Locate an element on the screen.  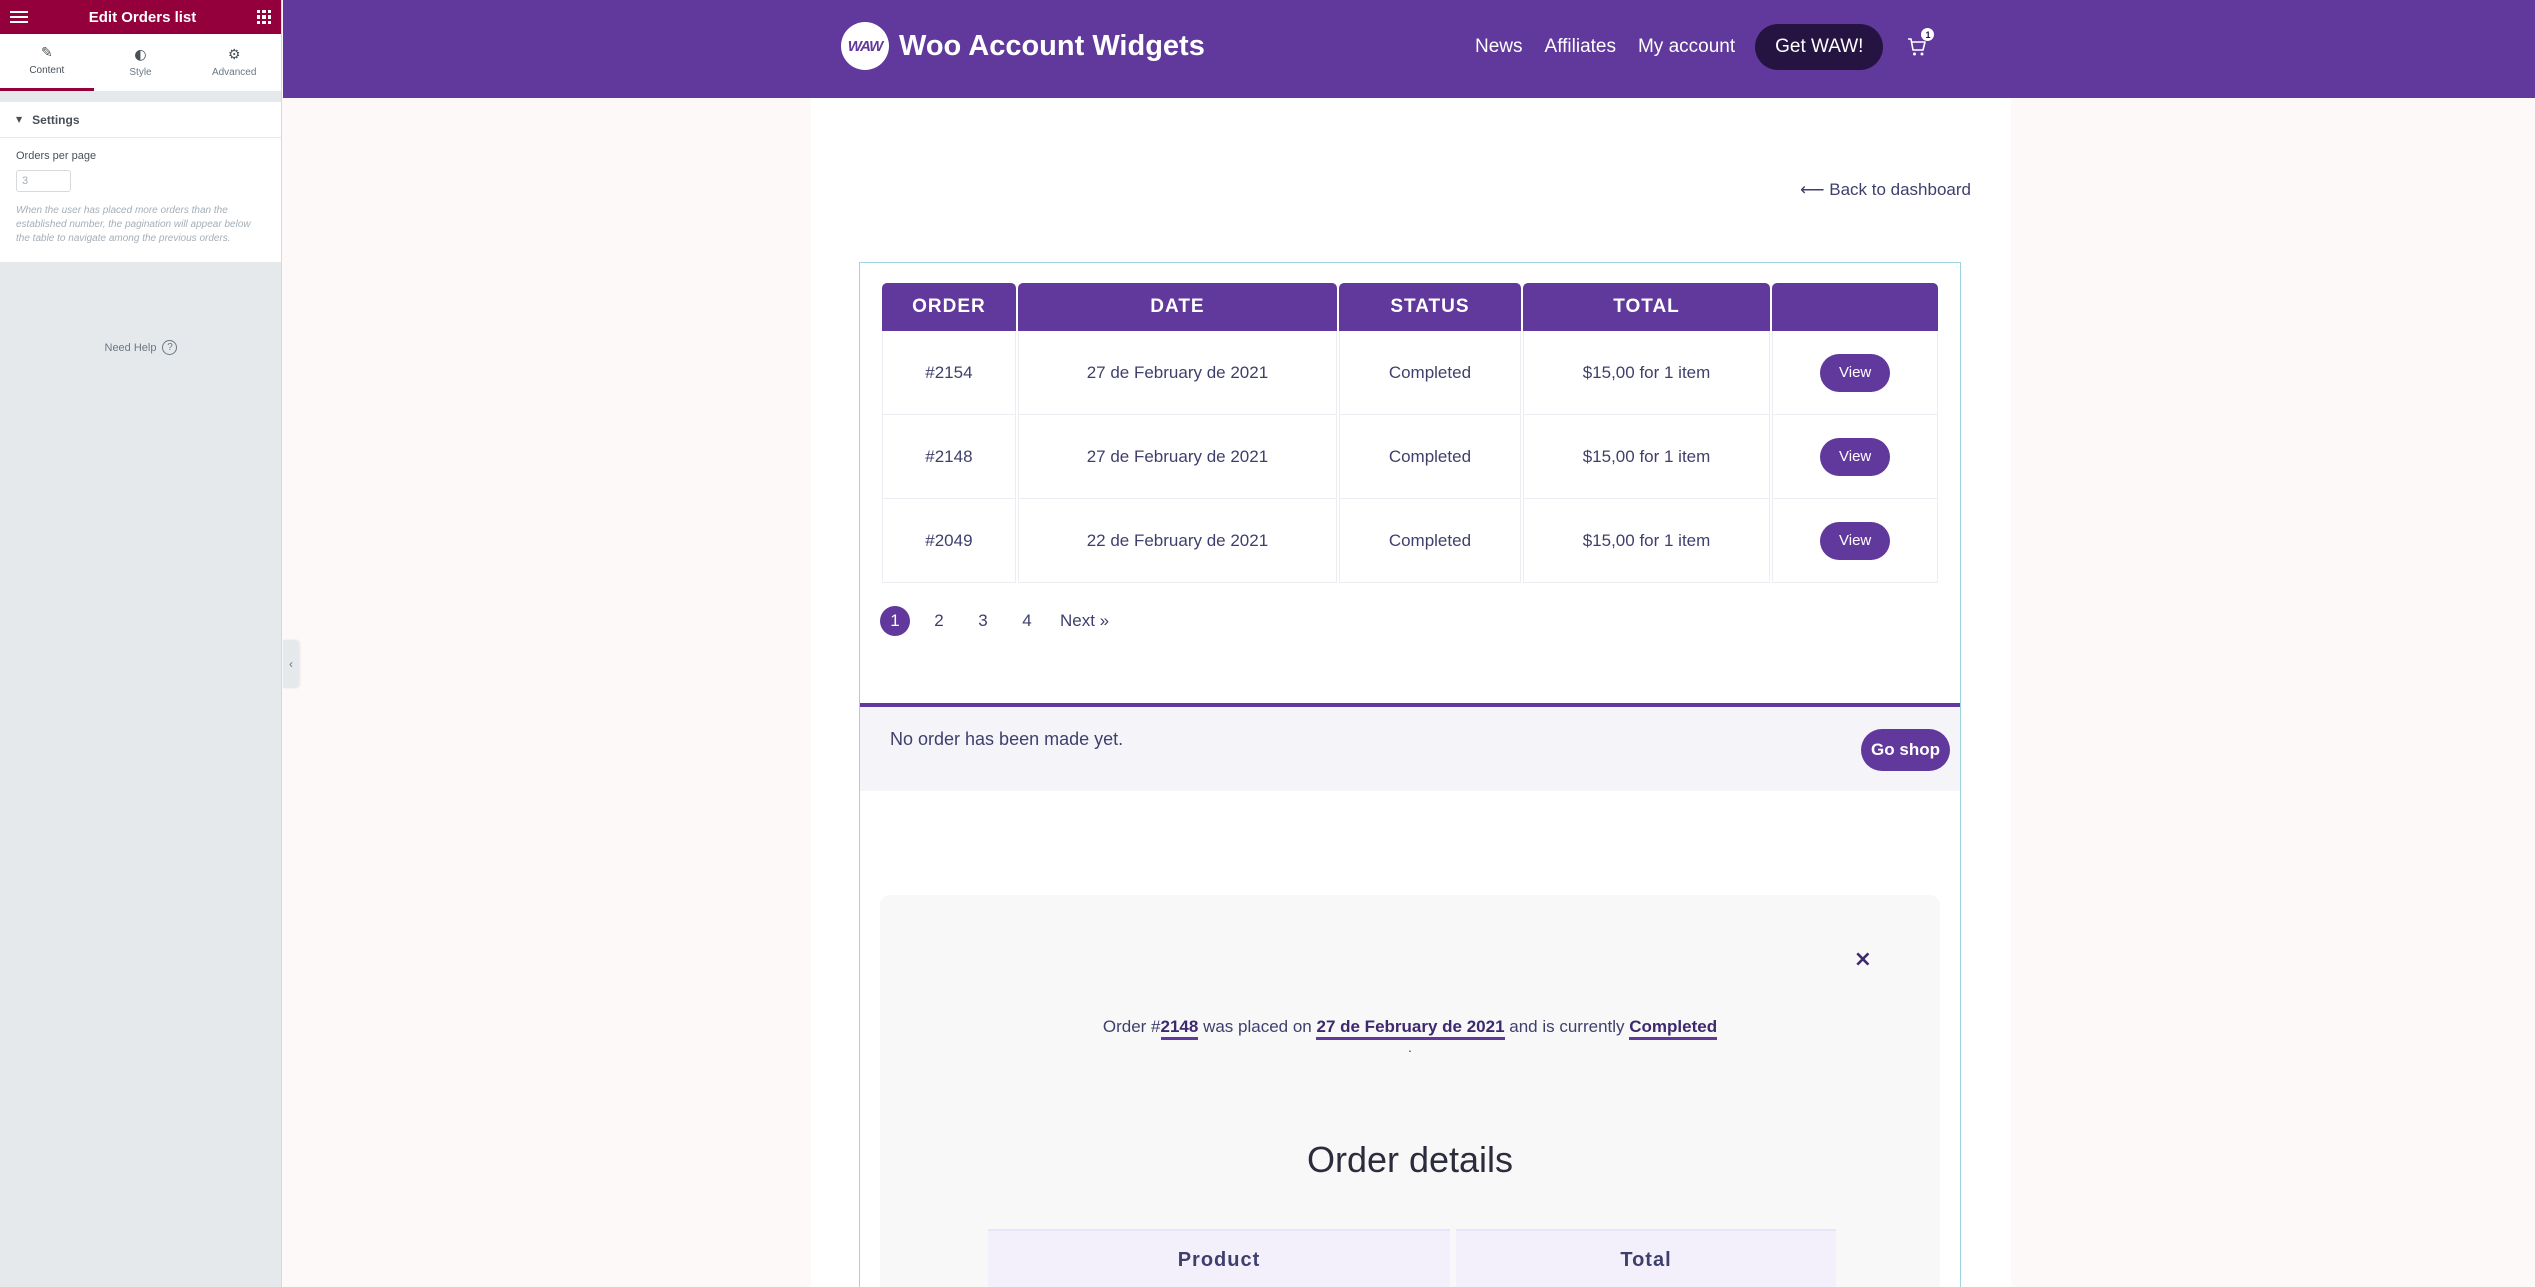
order-details-title: Order details is located at coordinates (1410, 1159).